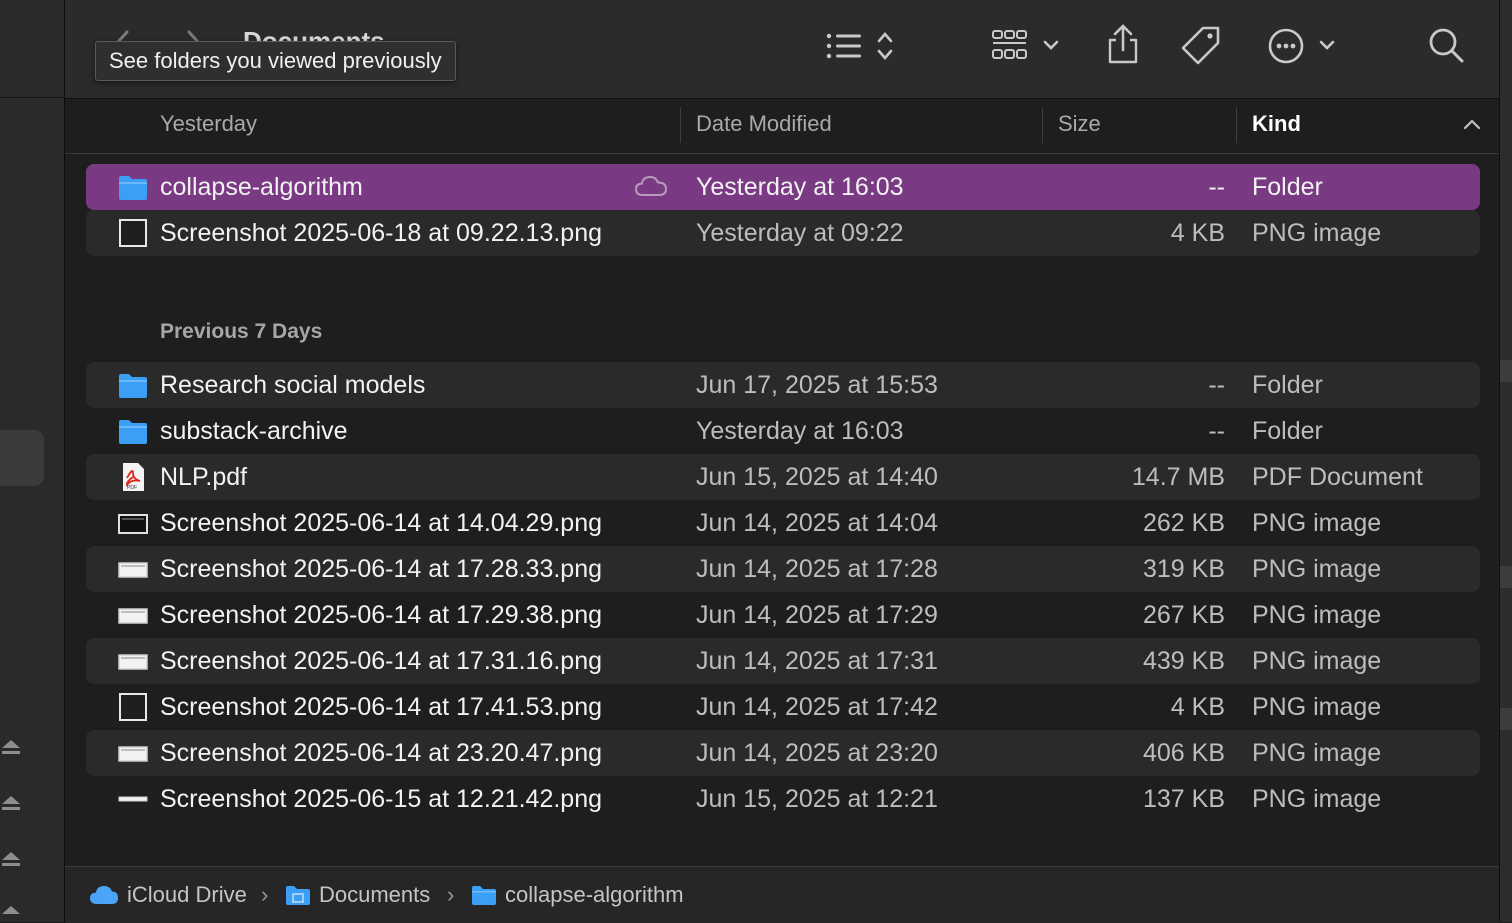 The height and width of the screenshot is (923, 1512). Describe the element at coordinates (1183, 569) in the screenshot. I see `file-size: 319 KB` at that location.